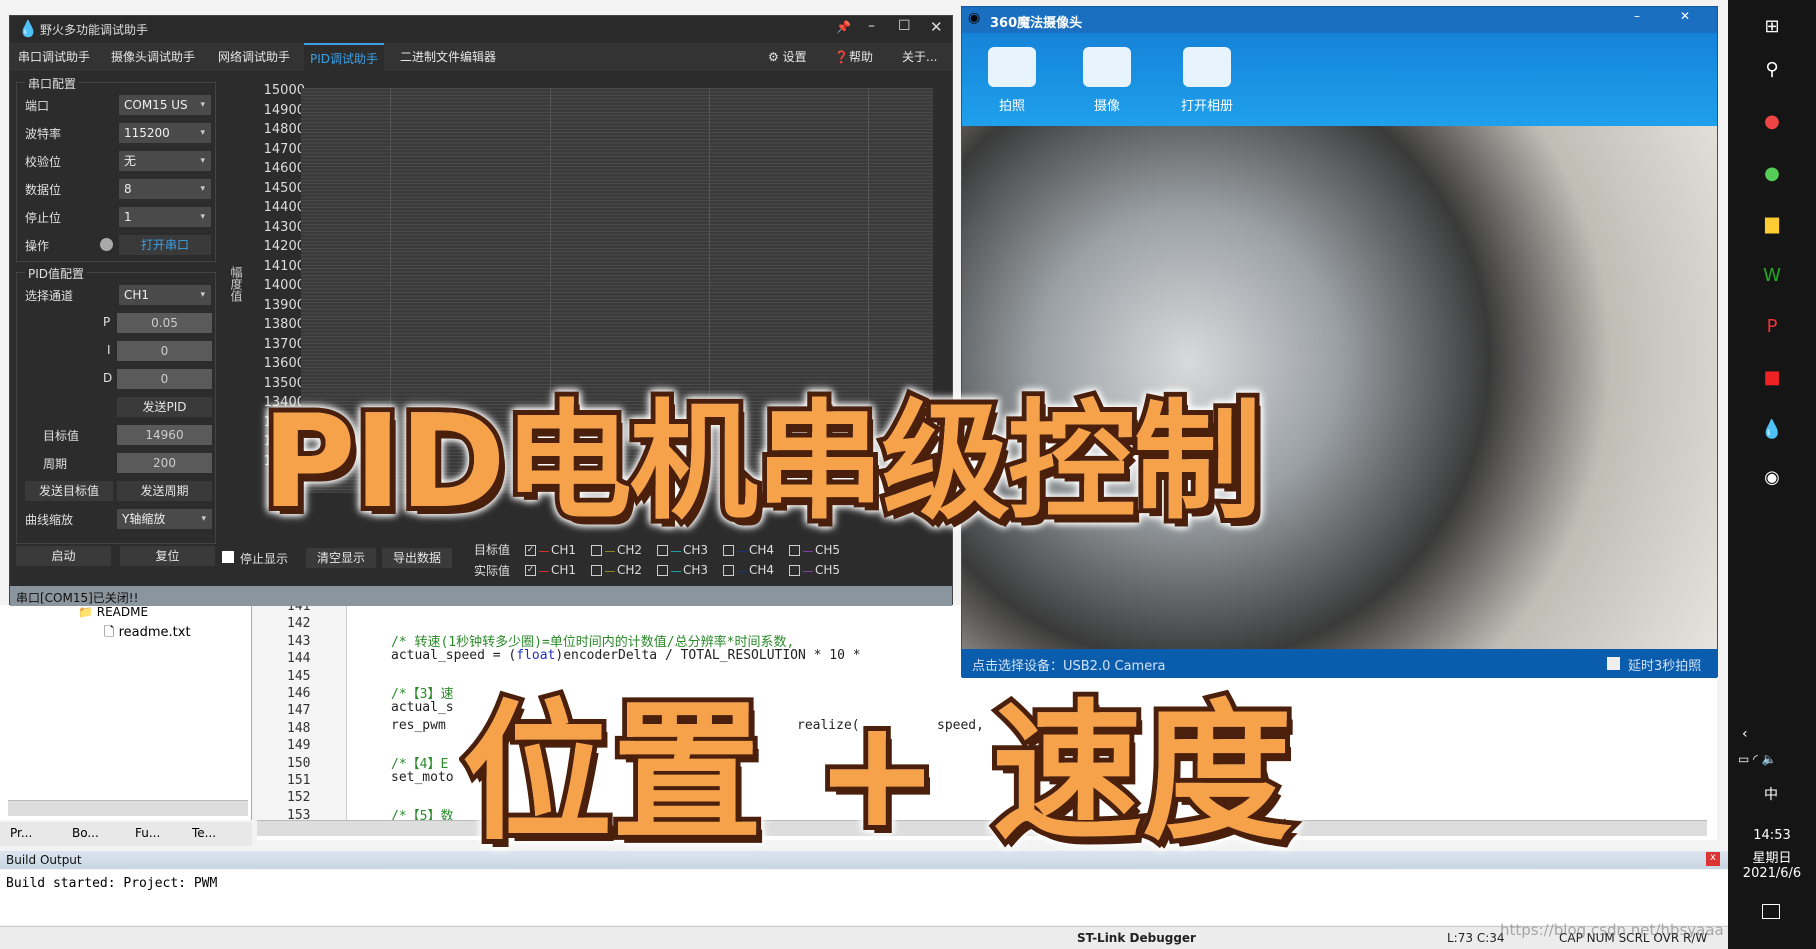 Image resolution: width=1816 pixels, height=949 pixels. Describe the element at coordinates (43, 190) in the screenshot. I see `databits-label: 数据位` at that location.